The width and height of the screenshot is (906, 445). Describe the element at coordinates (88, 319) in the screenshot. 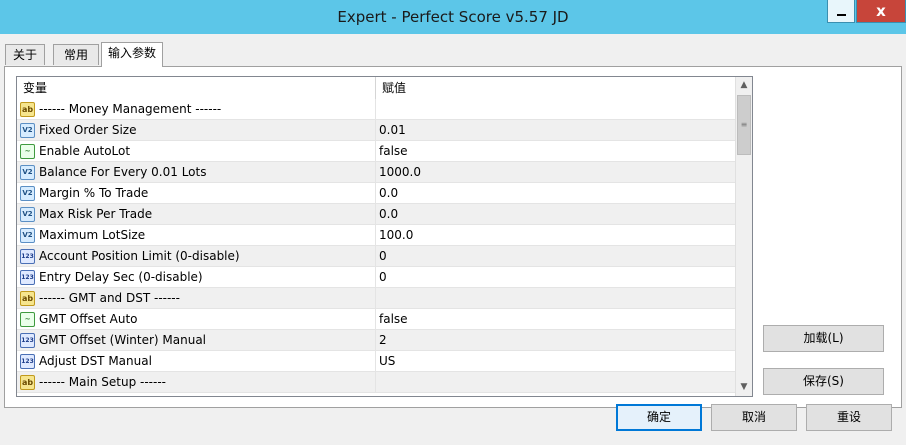

I see `param-name: GMT Offset Auto` at that location.